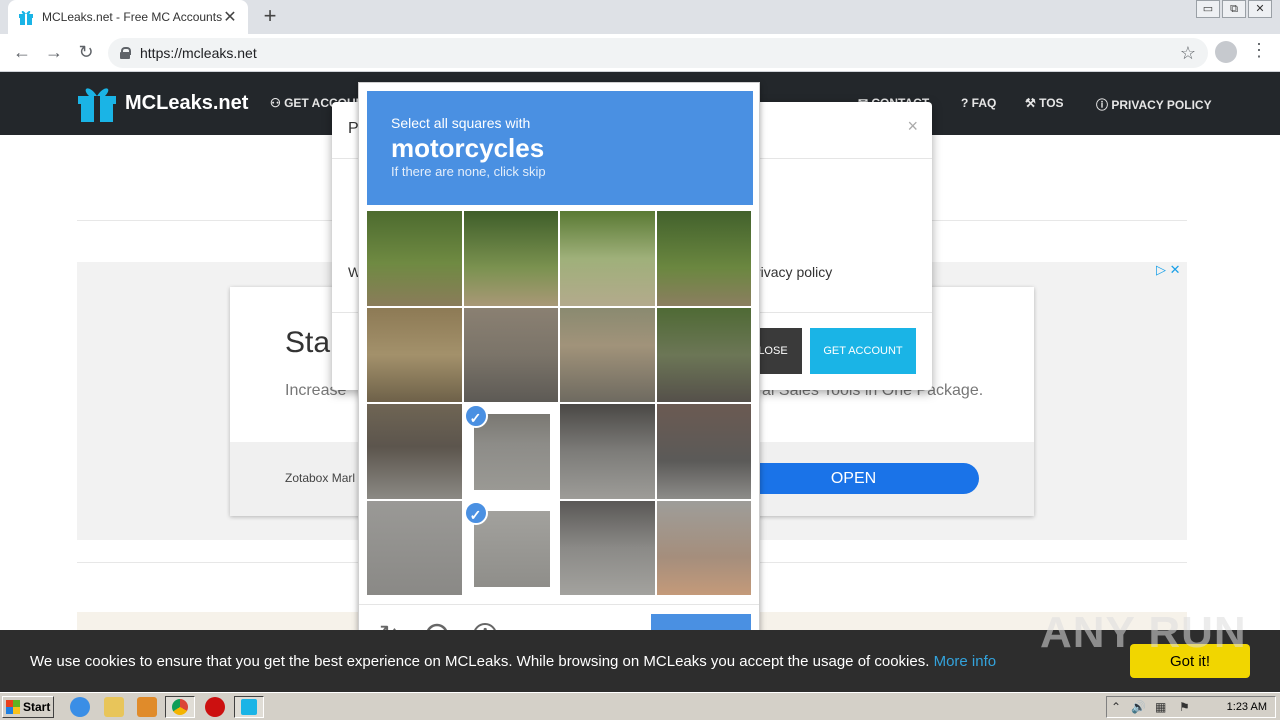 Image resolution: width=1280 pixels, height=720 pixels. I want to click on reload-icon: ↻, so click(86, 52).